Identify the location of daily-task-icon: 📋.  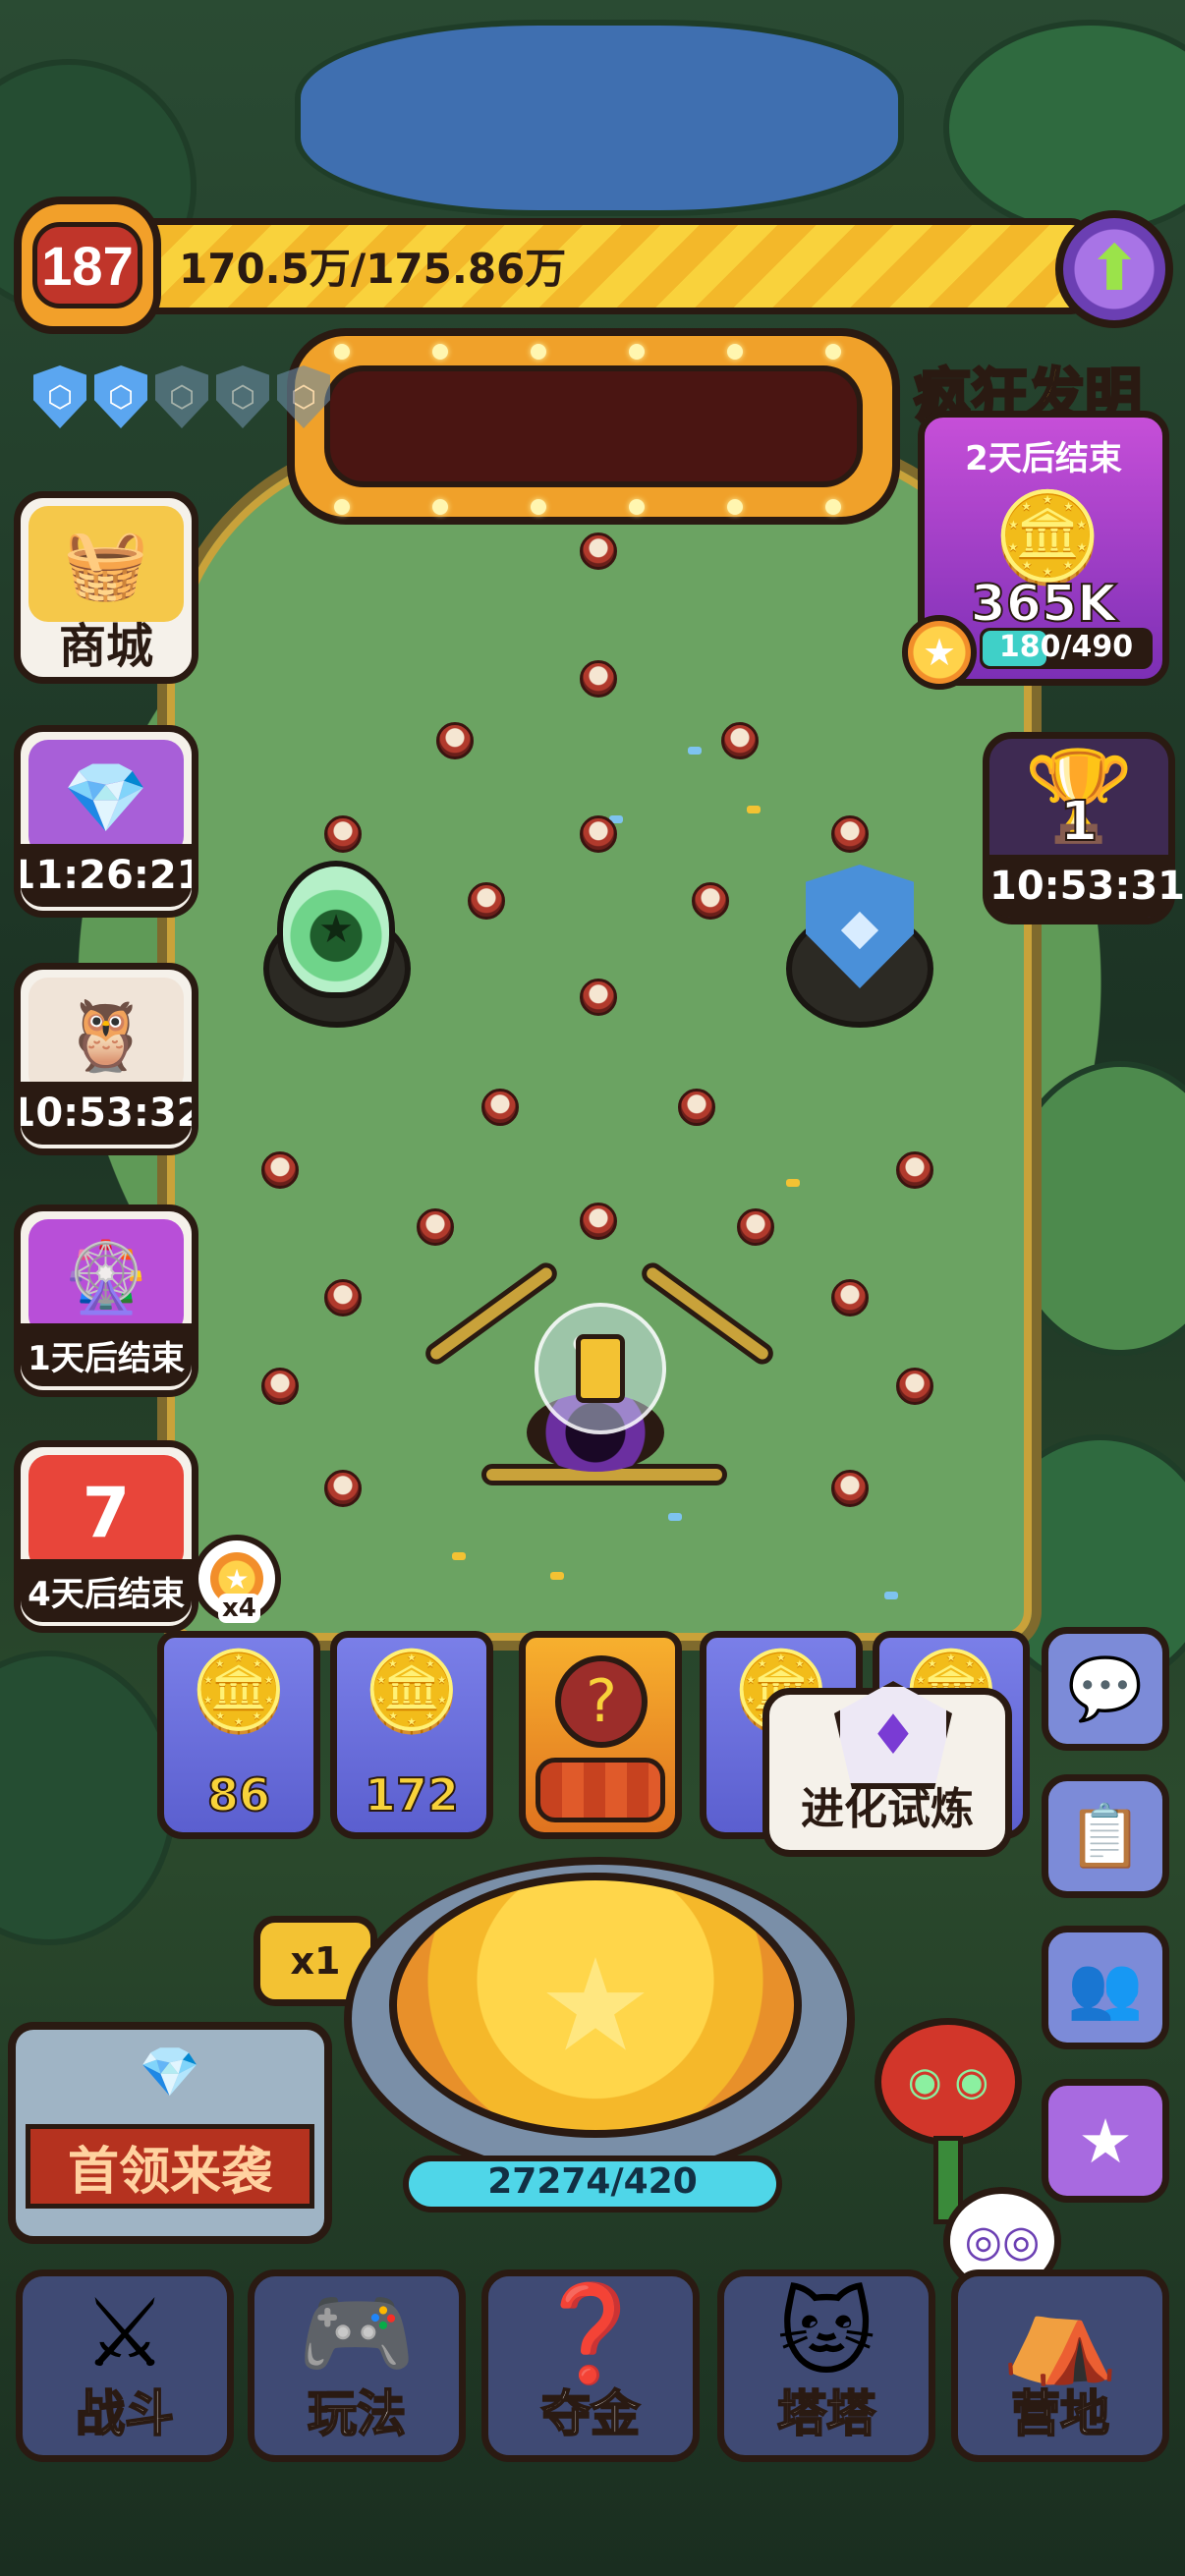
(1106, 1836).